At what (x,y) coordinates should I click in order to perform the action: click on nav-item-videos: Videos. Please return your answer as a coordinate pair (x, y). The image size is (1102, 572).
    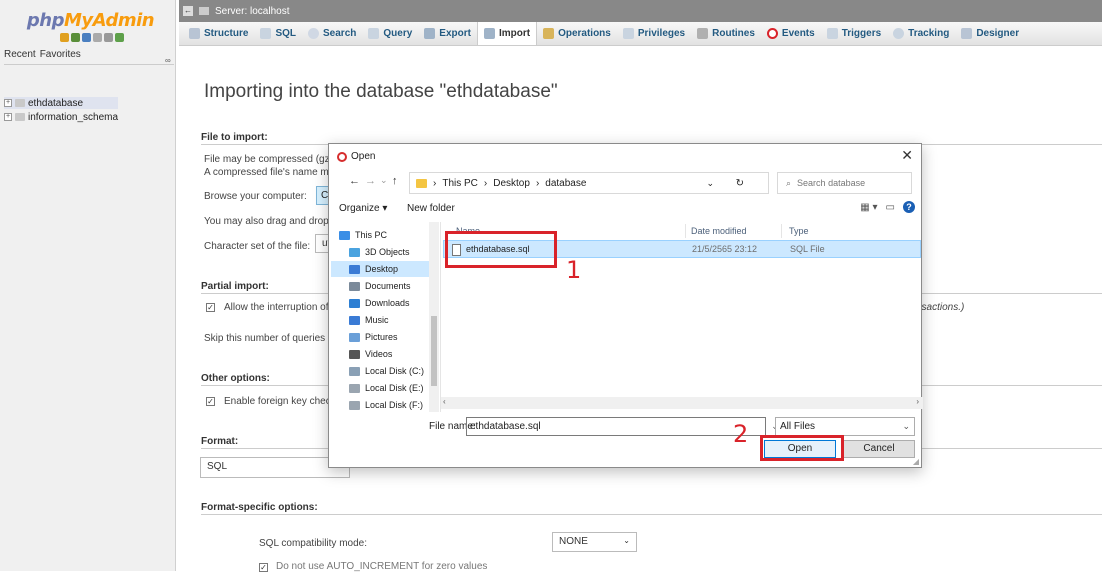
    Looking at the image, I should click on (370, 354).